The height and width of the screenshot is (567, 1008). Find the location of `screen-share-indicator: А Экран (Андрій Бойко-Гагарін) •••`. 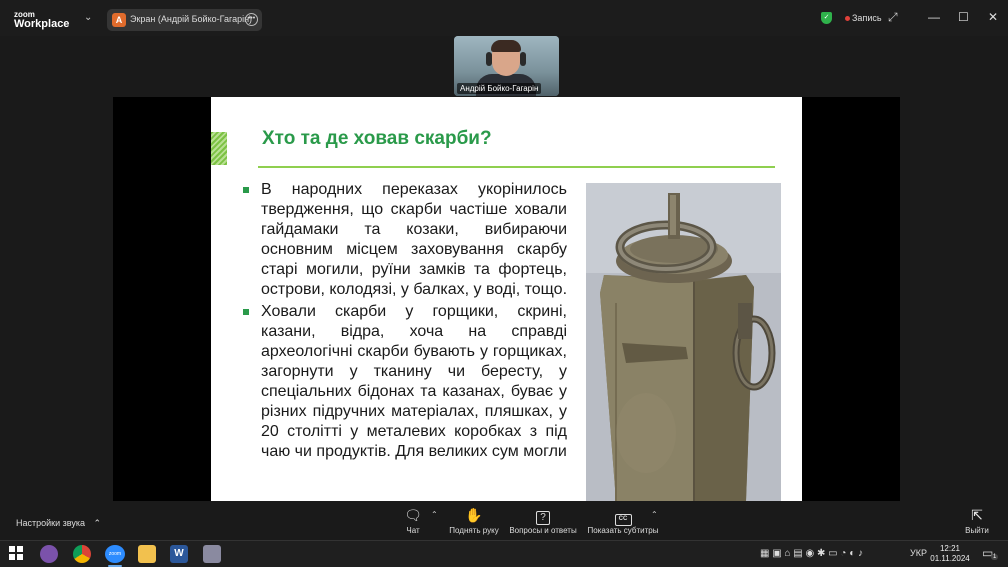

screen-share-indicator: А Экран (Андрій Бойко-Гагарін) ••• is located at coordinates (184, 20).